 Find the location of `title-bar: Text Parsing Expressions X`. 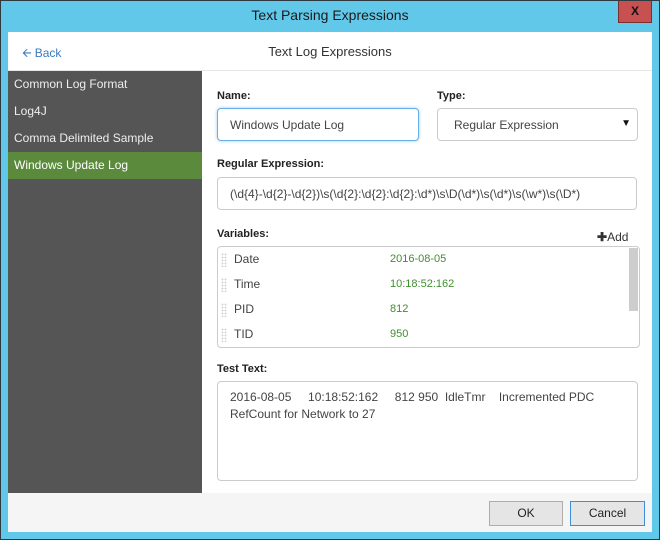

title-bar: Text Parsing Expressions X is located at coordinates (330, 16).